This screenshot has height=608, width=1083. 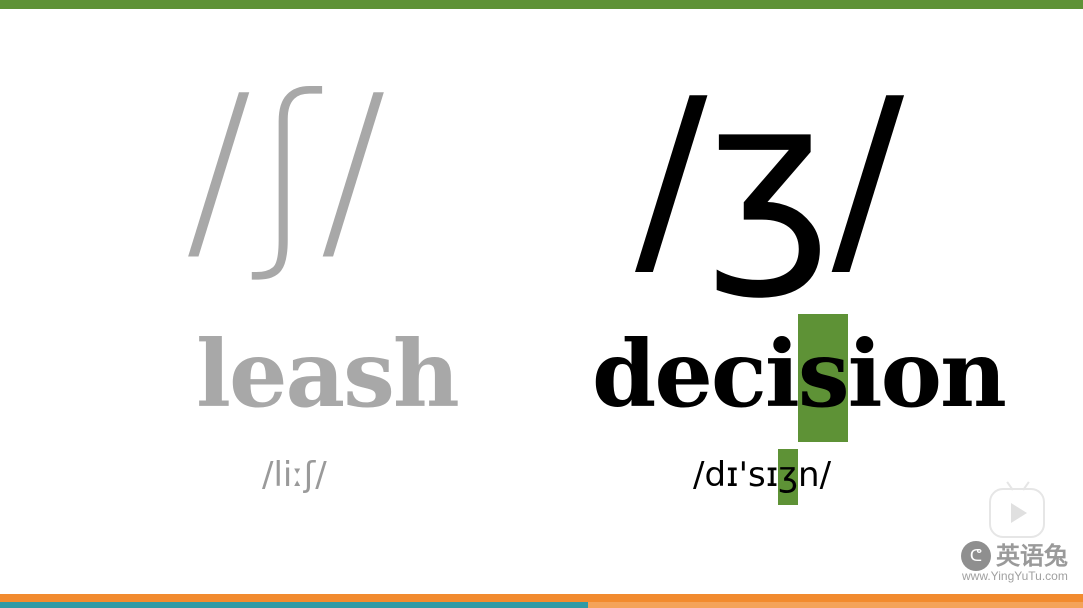 What do you see at coordinates (788, 477) in the screenshot?
I see `ipa-highlighted-symbol: ʒ` at bounding box center [788, 477].